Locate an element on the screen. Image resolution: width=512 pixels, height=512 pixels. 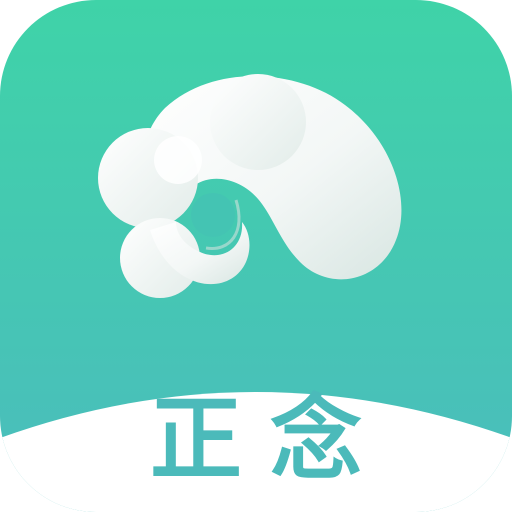
app-name-text: 正念 is located at coordinates (269, 439).